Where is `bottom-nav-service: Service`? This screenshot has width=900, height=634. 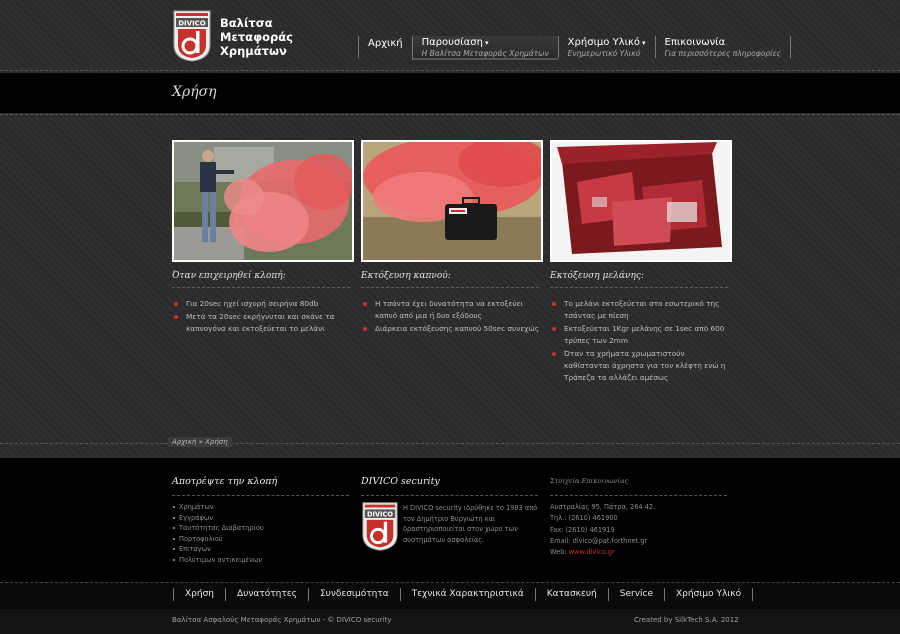 bottom-nav-service: Service is located at coordinates (635, 594).